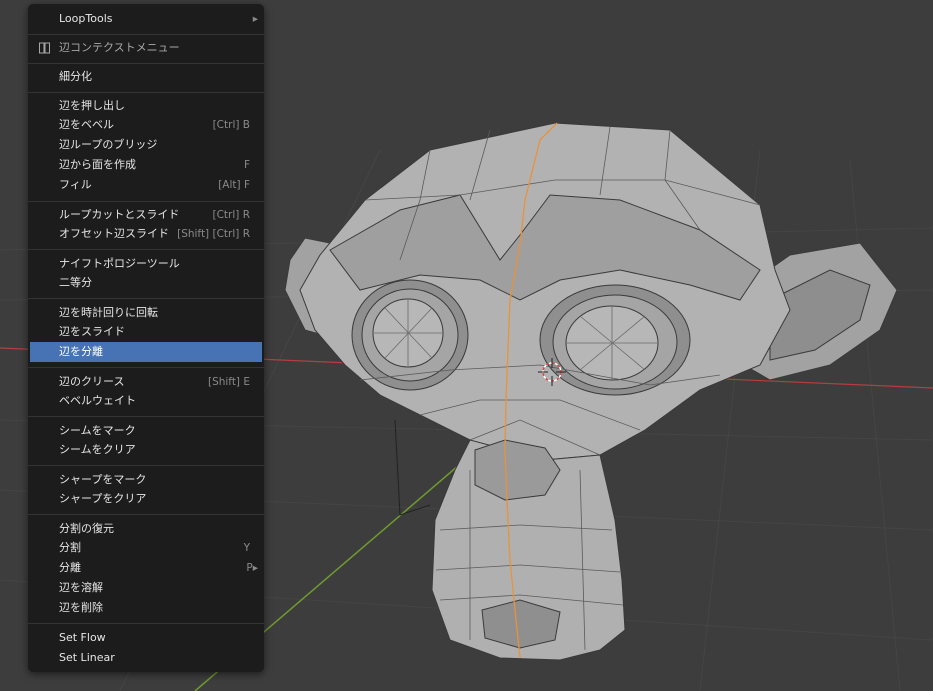 This screenshot has width=933, height=691. Describe the element at coordinates (146, 608) in the screenshot. I see `menu-item-delete-edges: 辺を削除` at that location.